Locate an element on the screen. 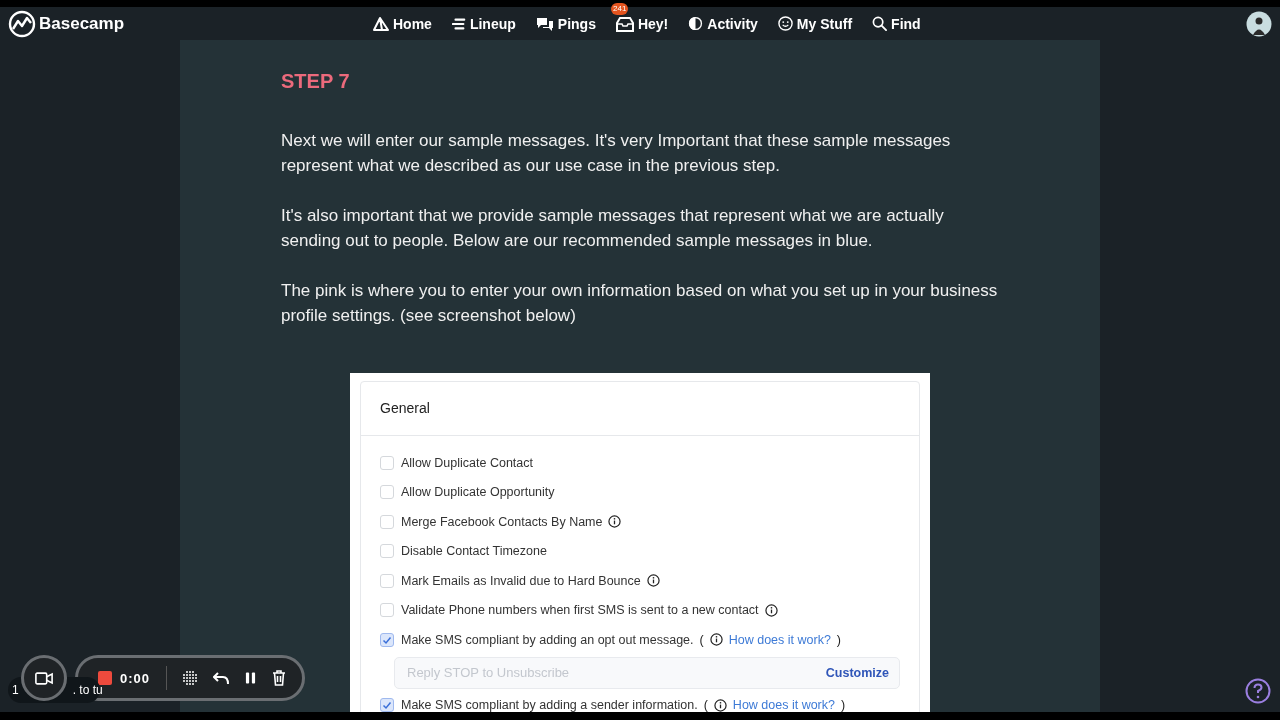 The width and height of the screenshot is (1280, 720). nav-link: Hey! is located at coordinates (642, 23).